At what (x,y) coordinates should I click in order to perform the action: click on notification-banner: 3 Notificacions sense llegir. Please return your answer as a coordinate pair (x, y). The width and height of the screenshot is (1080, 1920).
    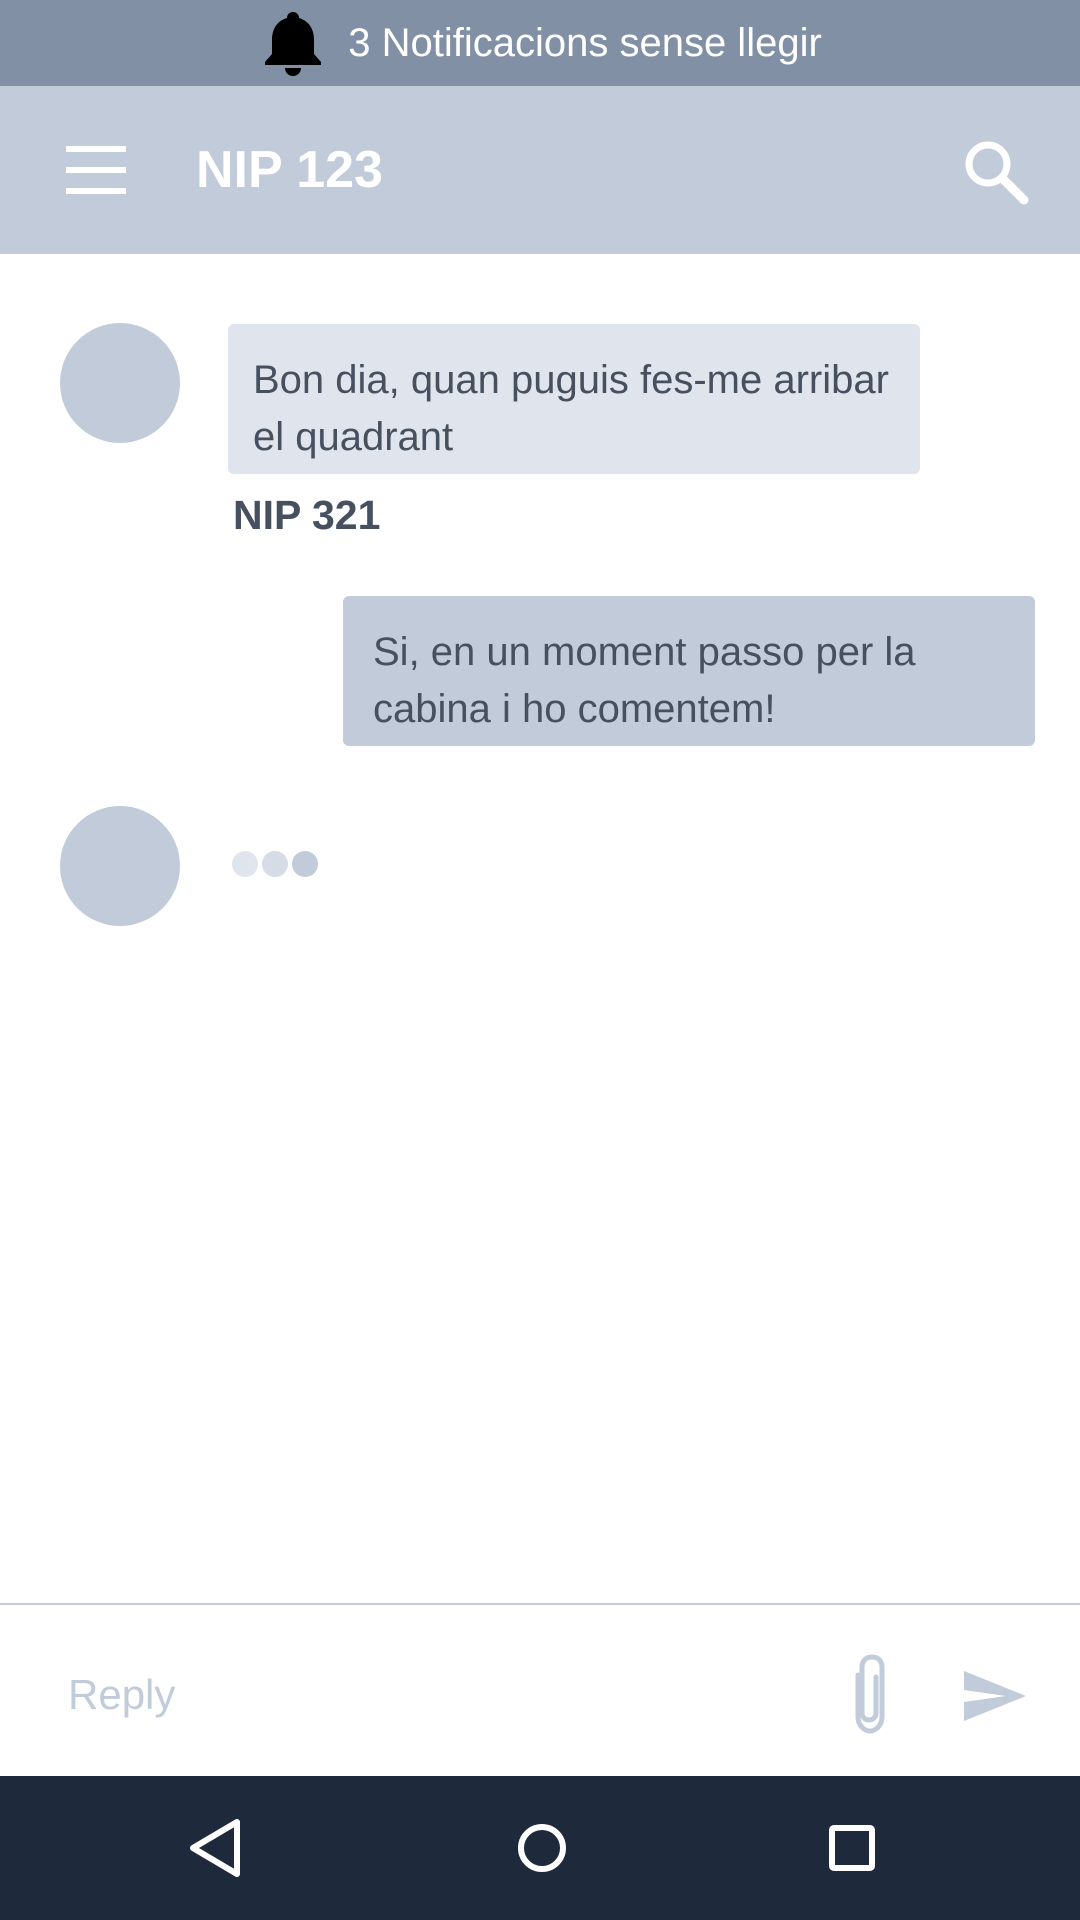
    Looking at the image, I should click on (540, 43).